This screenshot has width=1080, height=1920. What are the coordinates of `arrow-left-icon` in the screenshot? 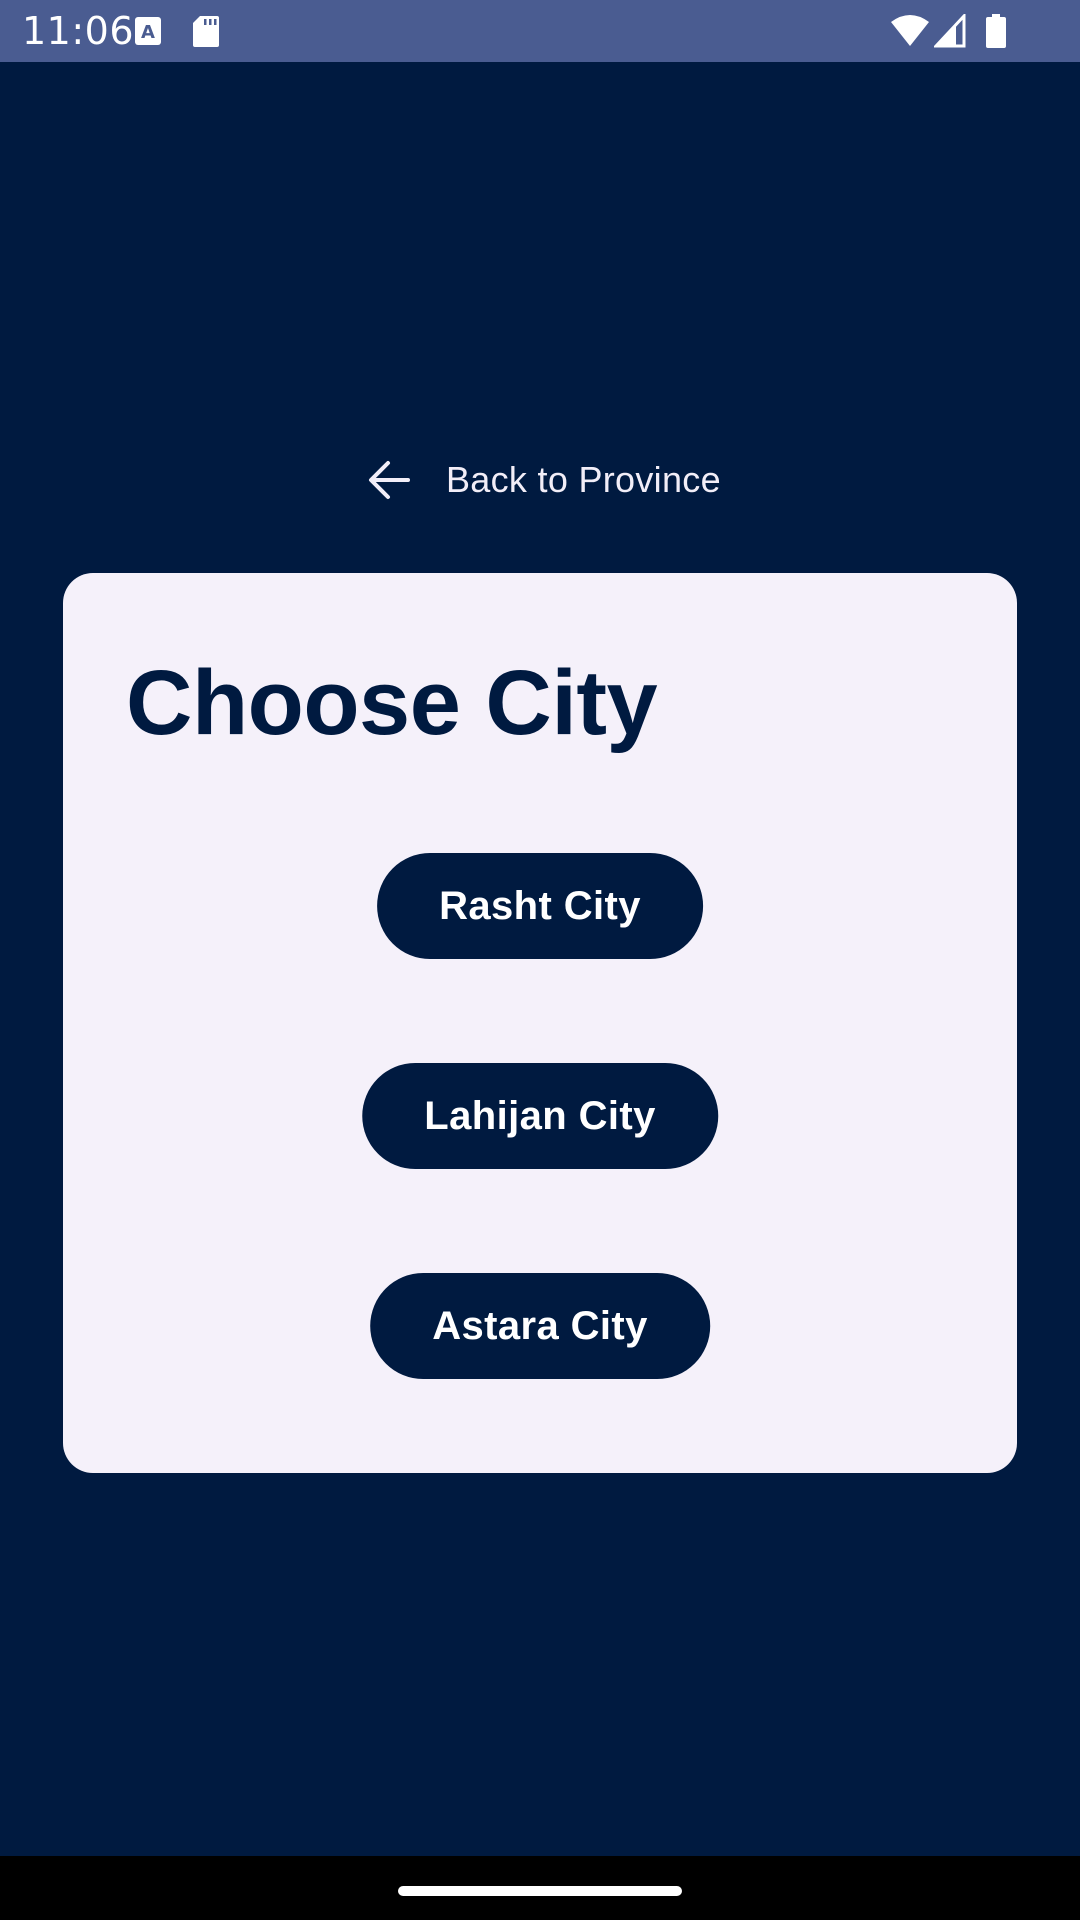 It's located at (389, 480).